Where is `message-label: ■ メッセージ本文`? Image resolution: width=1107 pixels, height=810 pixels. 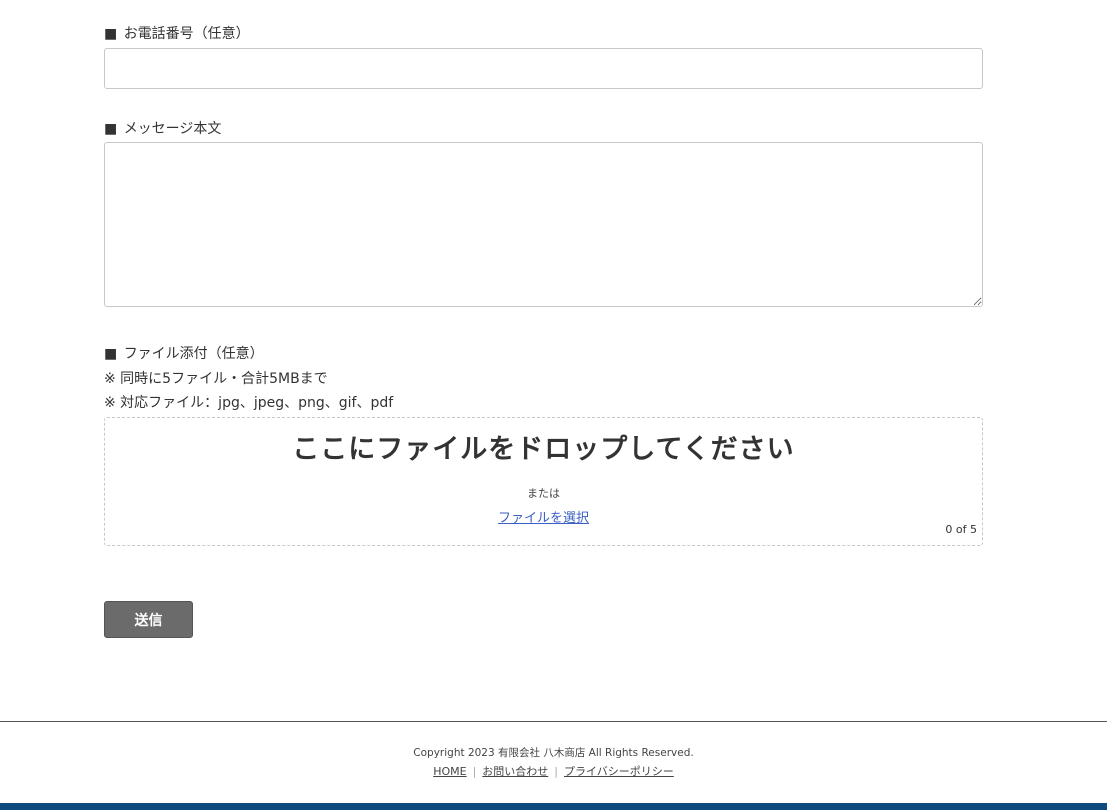
message-label: ■ メッセージ本文 is located at coordinates (162, 129).